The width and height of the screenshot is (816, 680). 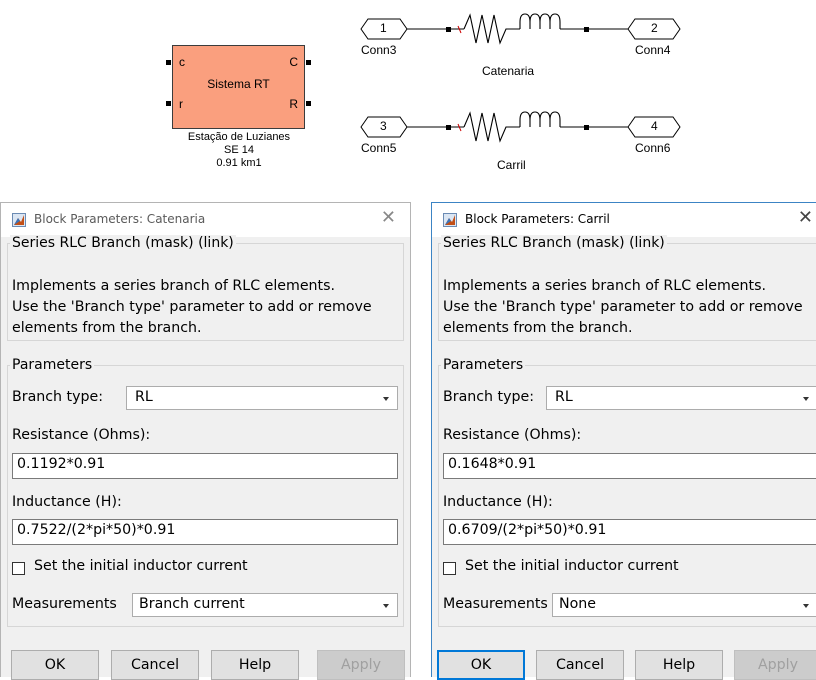 What do you see at coordinates (383, 126) in the screenshot?
I see `conn-port-3-number: 3` at bounding box center [383, 126].